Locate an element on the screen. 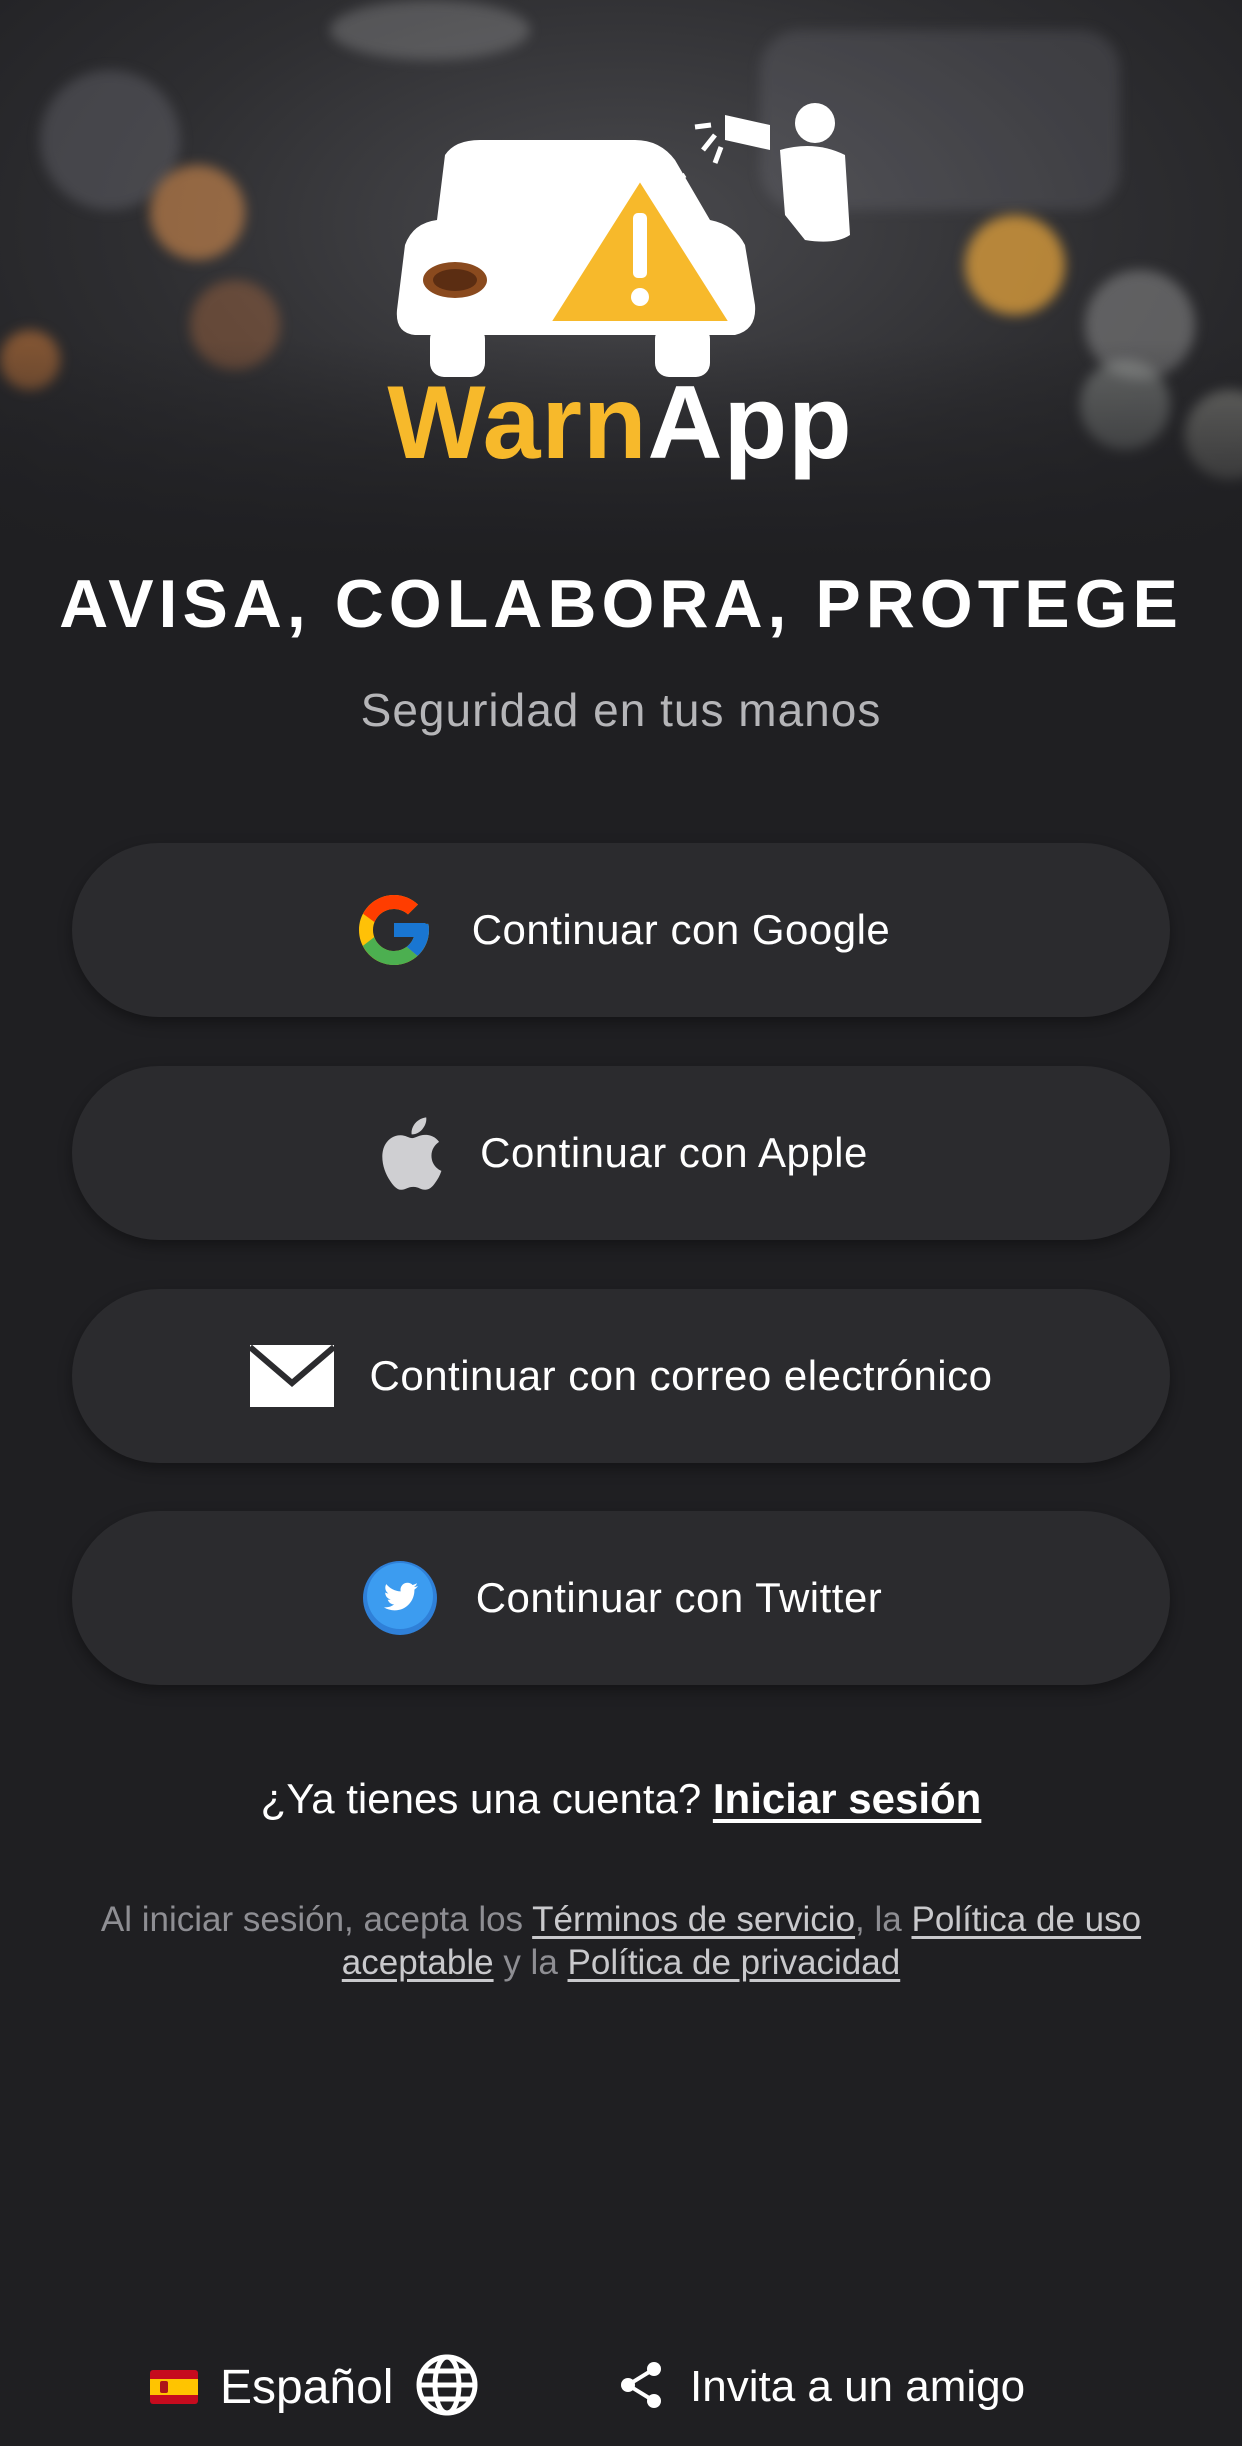 Image resolution: width=1242 pixels, height=2446 pixels. app-logo-text: WarnApp is located at coordinates (620, 423).